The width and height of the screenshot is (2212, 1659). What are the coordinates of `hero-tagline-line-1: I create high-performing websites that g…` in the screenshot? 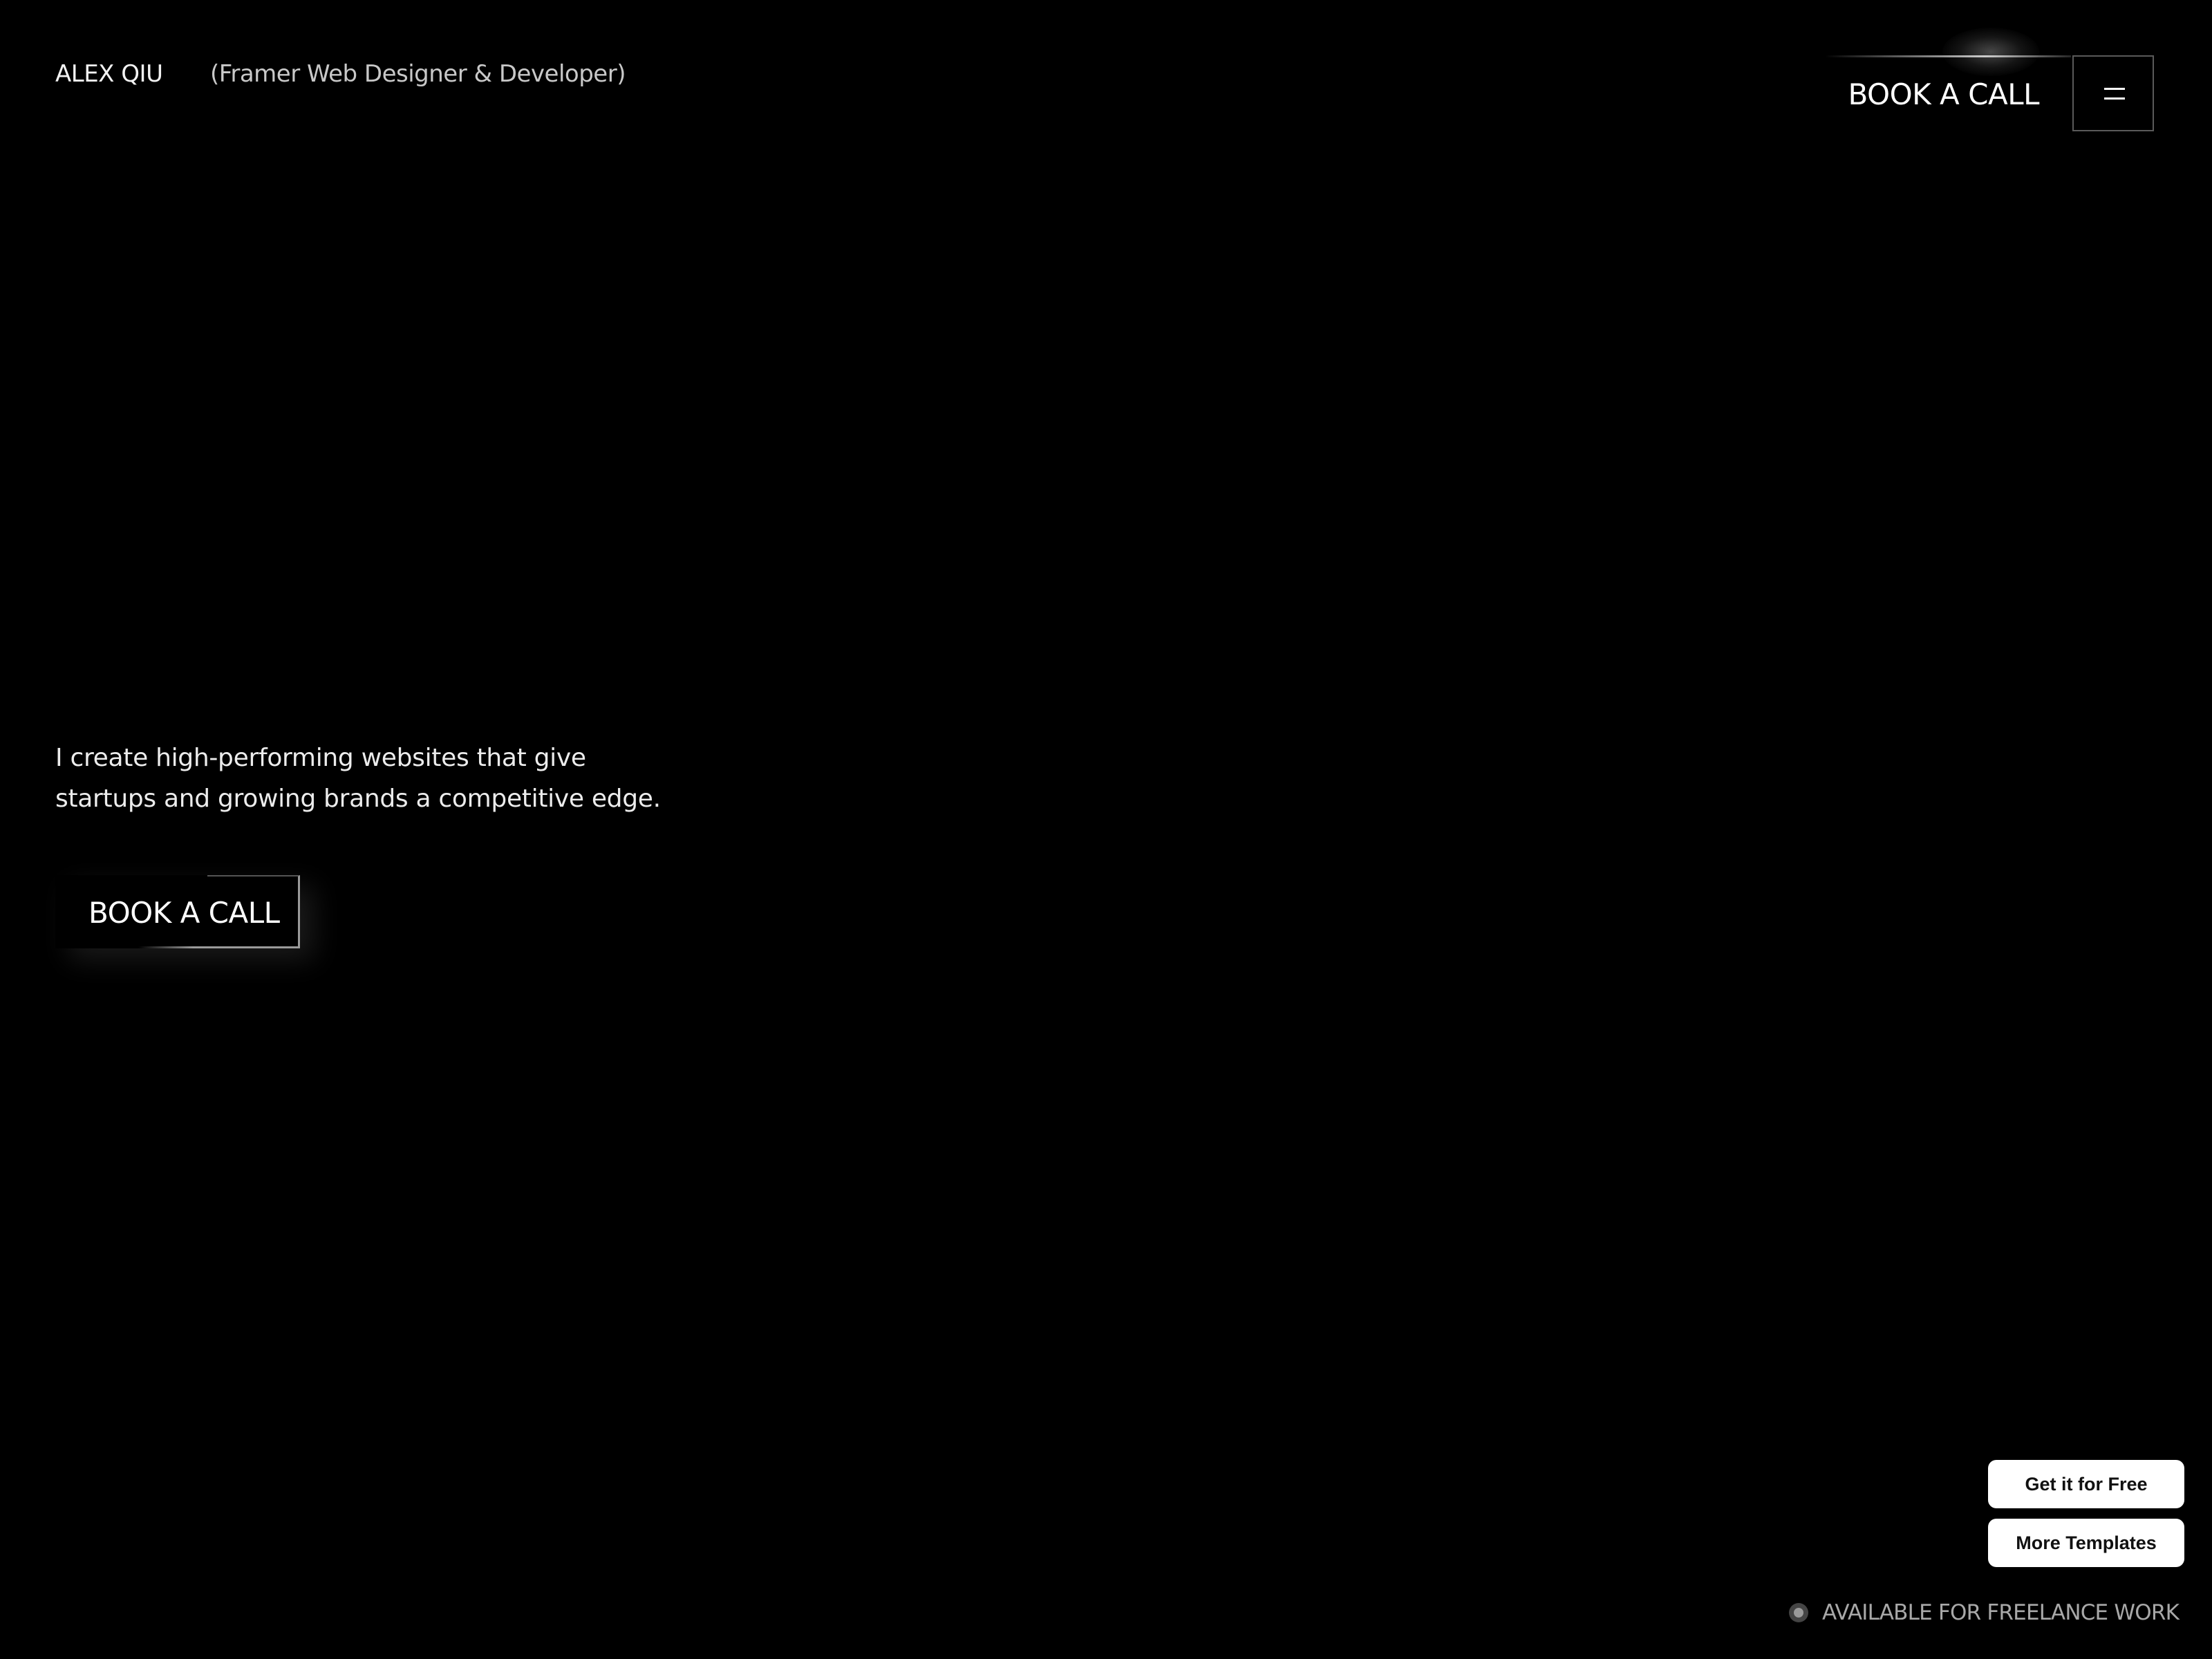 It's located at (320, 758).